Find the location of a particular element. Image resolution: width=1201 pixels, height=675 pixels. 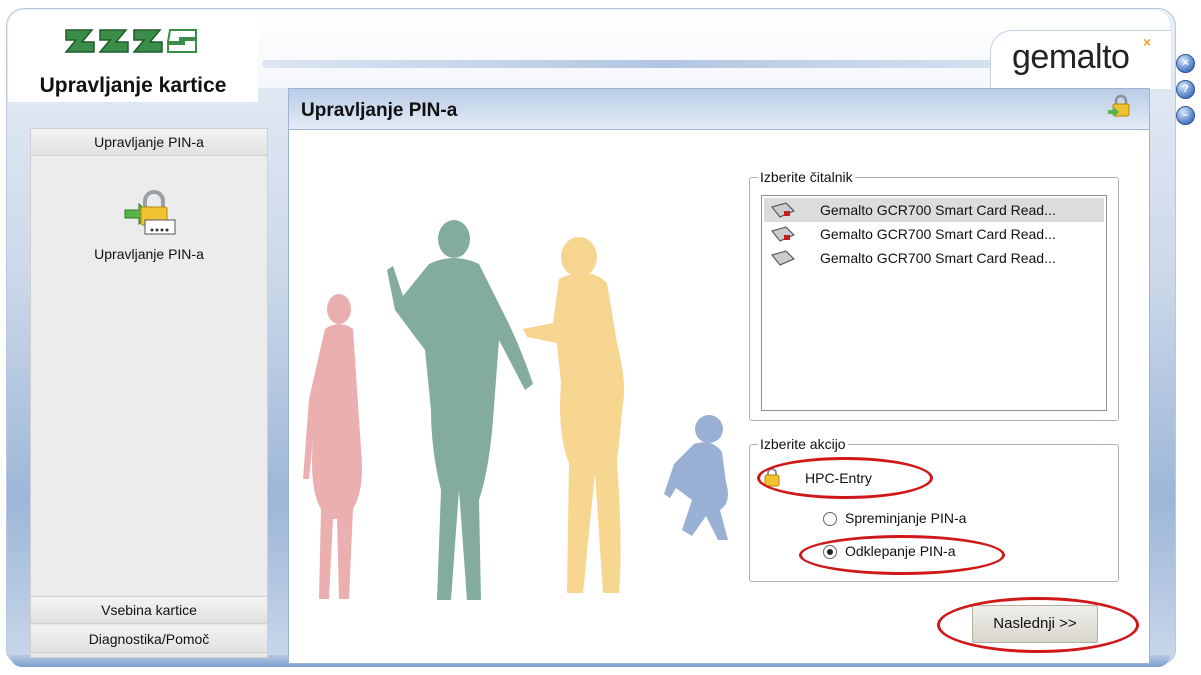

action-group-legend: Izberite akcijo is located at coordinates (803, 444).